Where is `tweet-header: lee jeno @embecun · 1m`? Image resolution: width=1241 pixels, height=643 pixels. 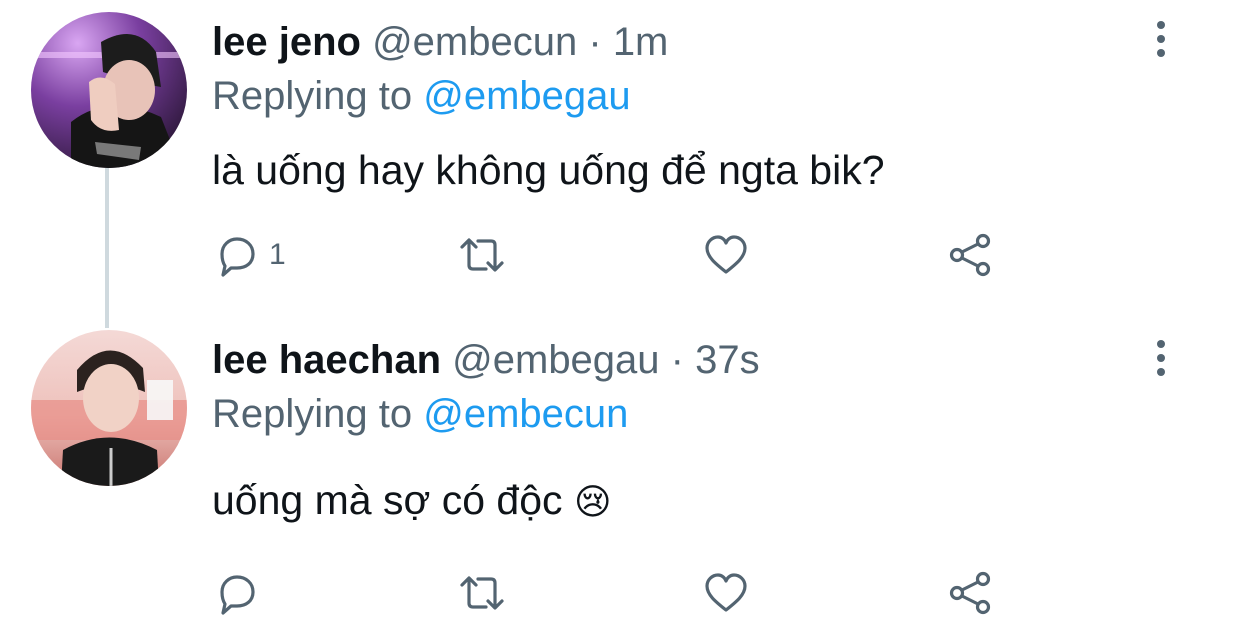 tweet-header: lee jeno @embecun · 1m is located at coordinates (440, 42).